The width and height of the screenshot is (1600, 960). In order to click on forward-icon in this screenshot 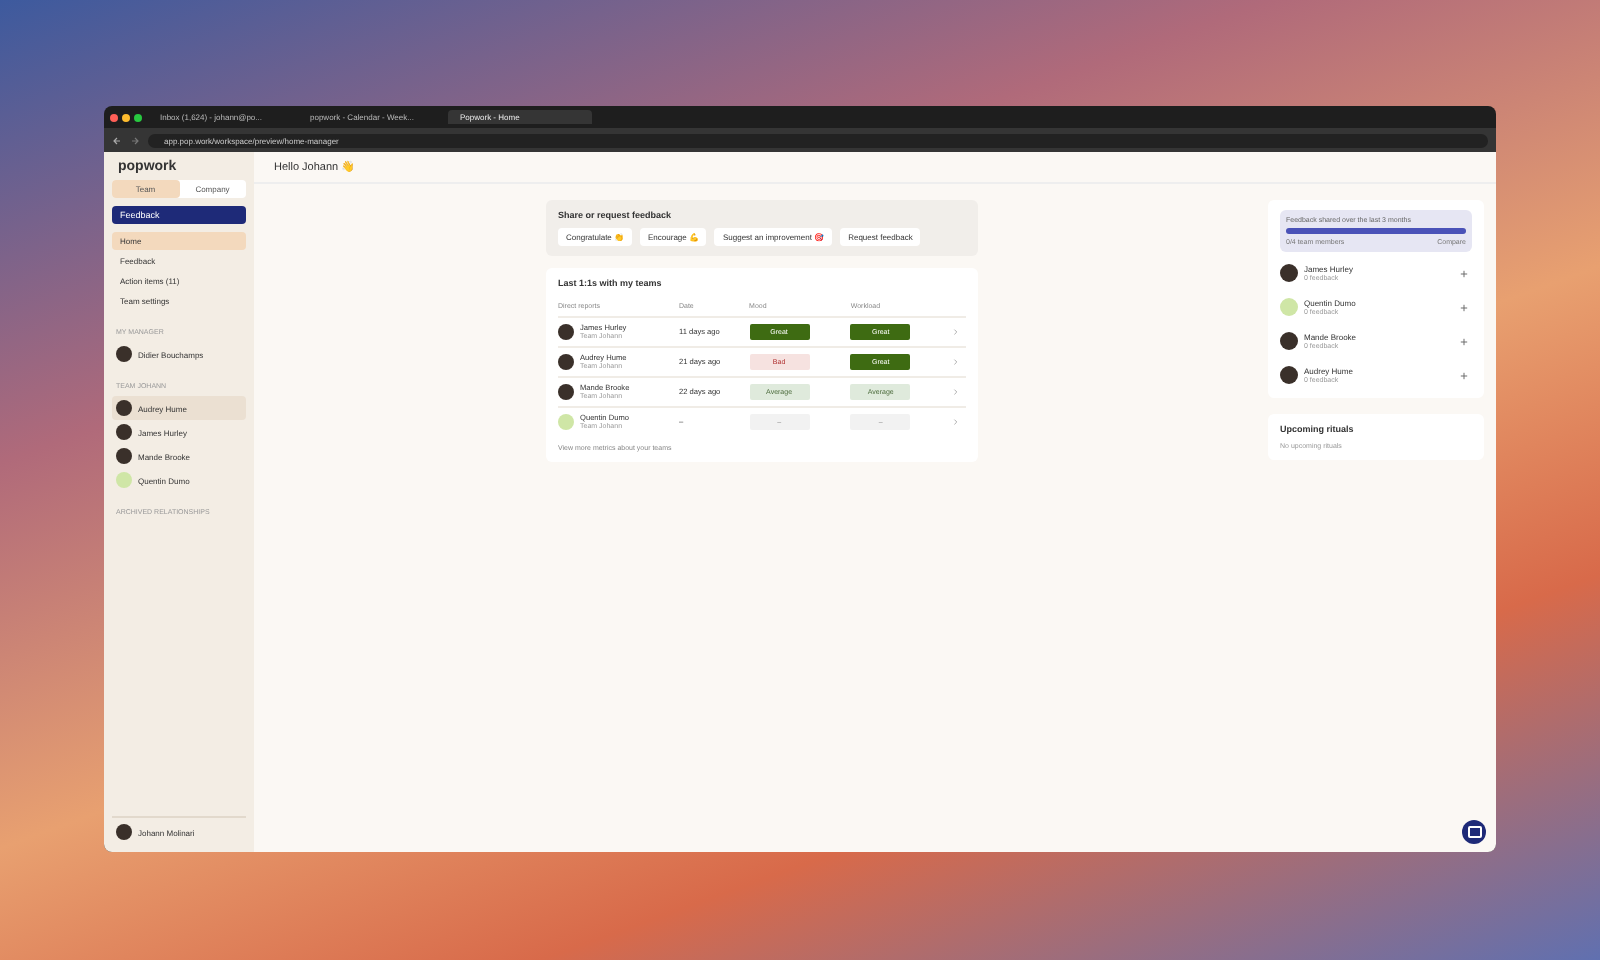, I will do `click(135, 140)`.